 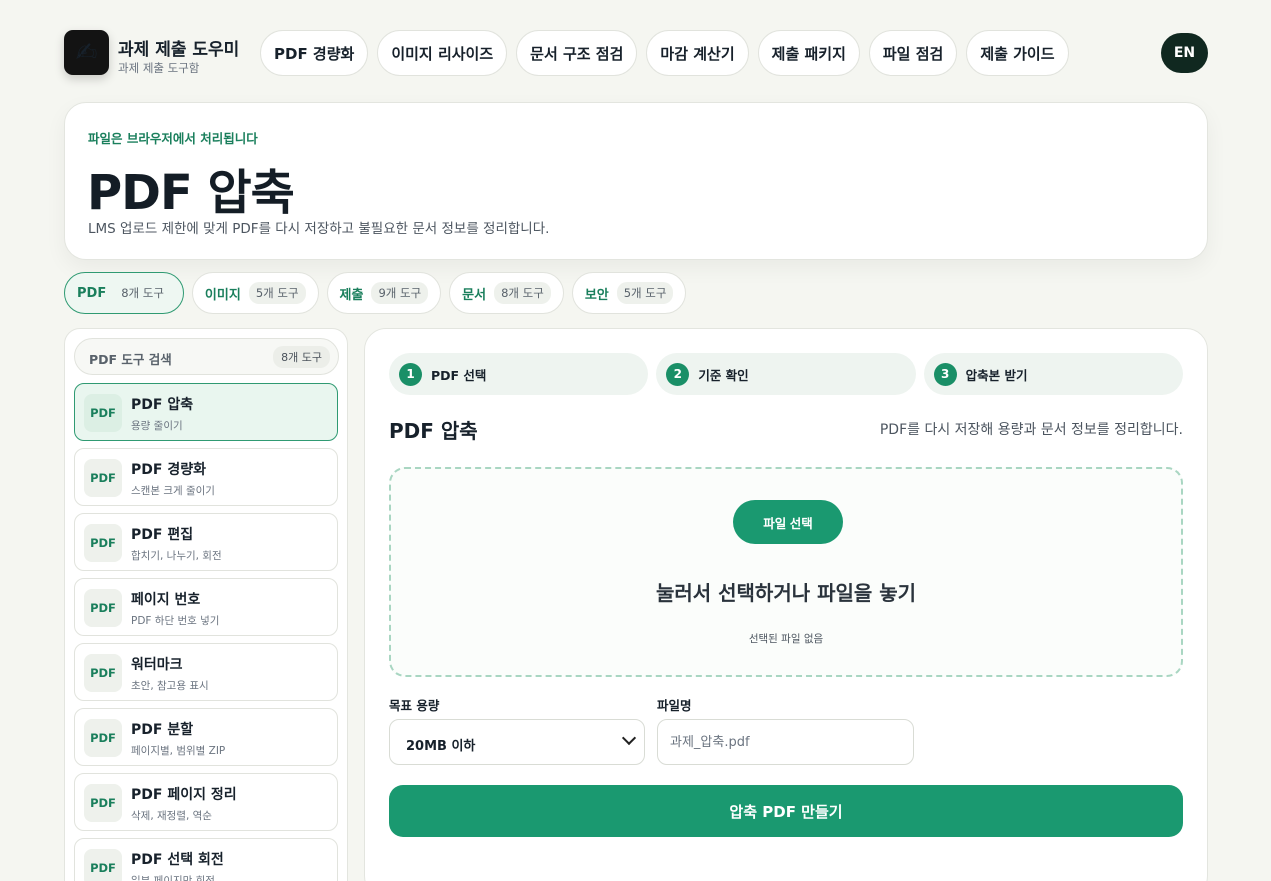 I want to click on category-tab-document: 문서 8개 도구, so click(x=506, y=293).